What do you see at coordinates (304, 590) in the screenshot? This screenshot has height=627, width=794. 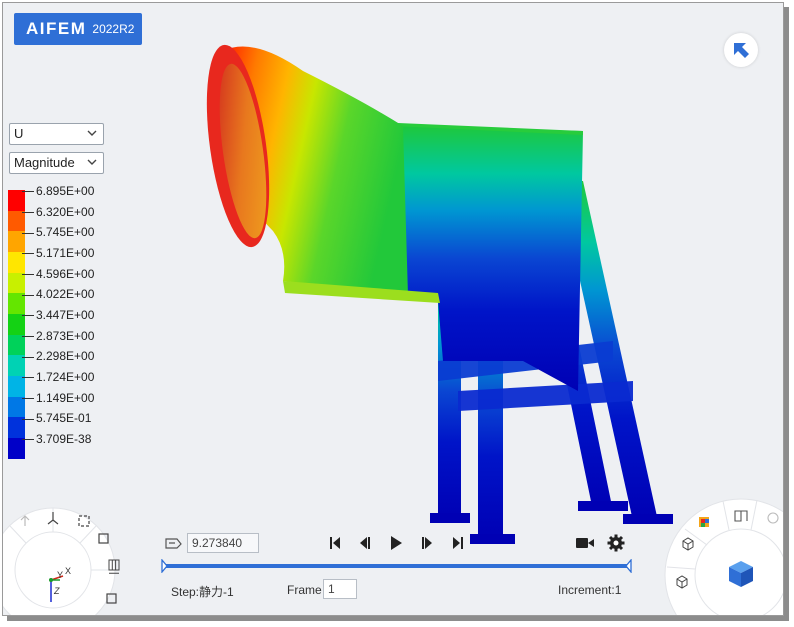 I see `frame-label: Frame` at bounding box center [304, 590].